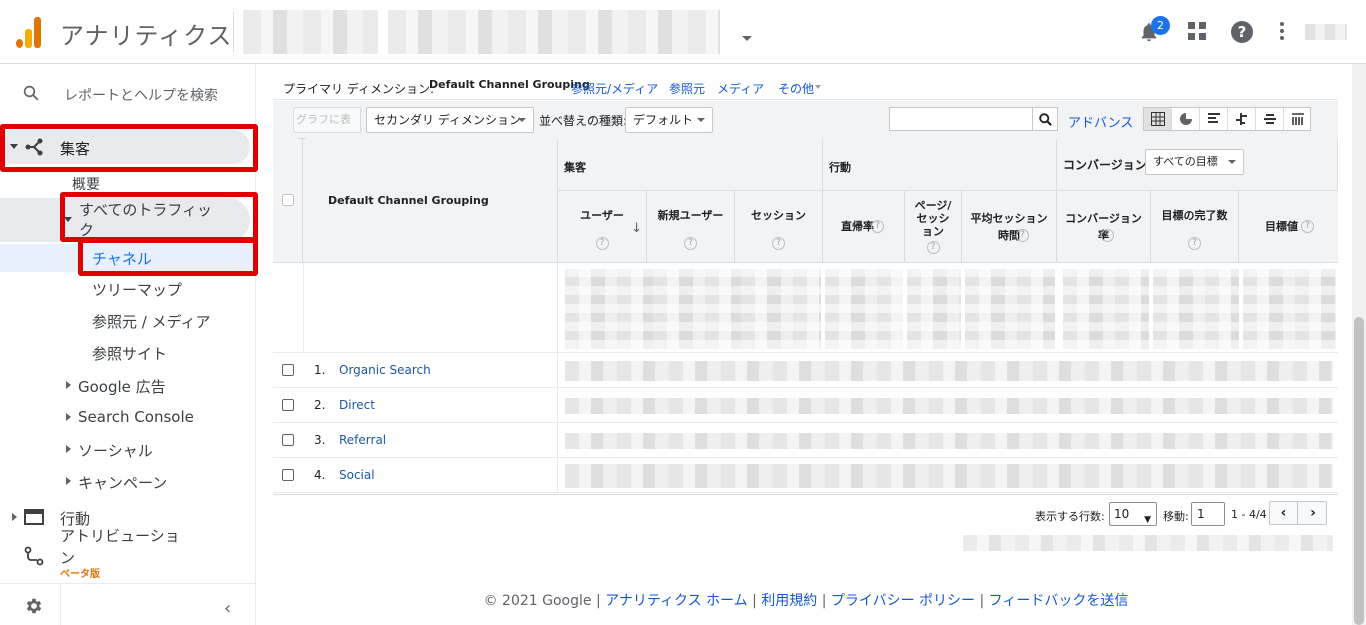  I want to click on table-filter-button, so click(1045, 119).